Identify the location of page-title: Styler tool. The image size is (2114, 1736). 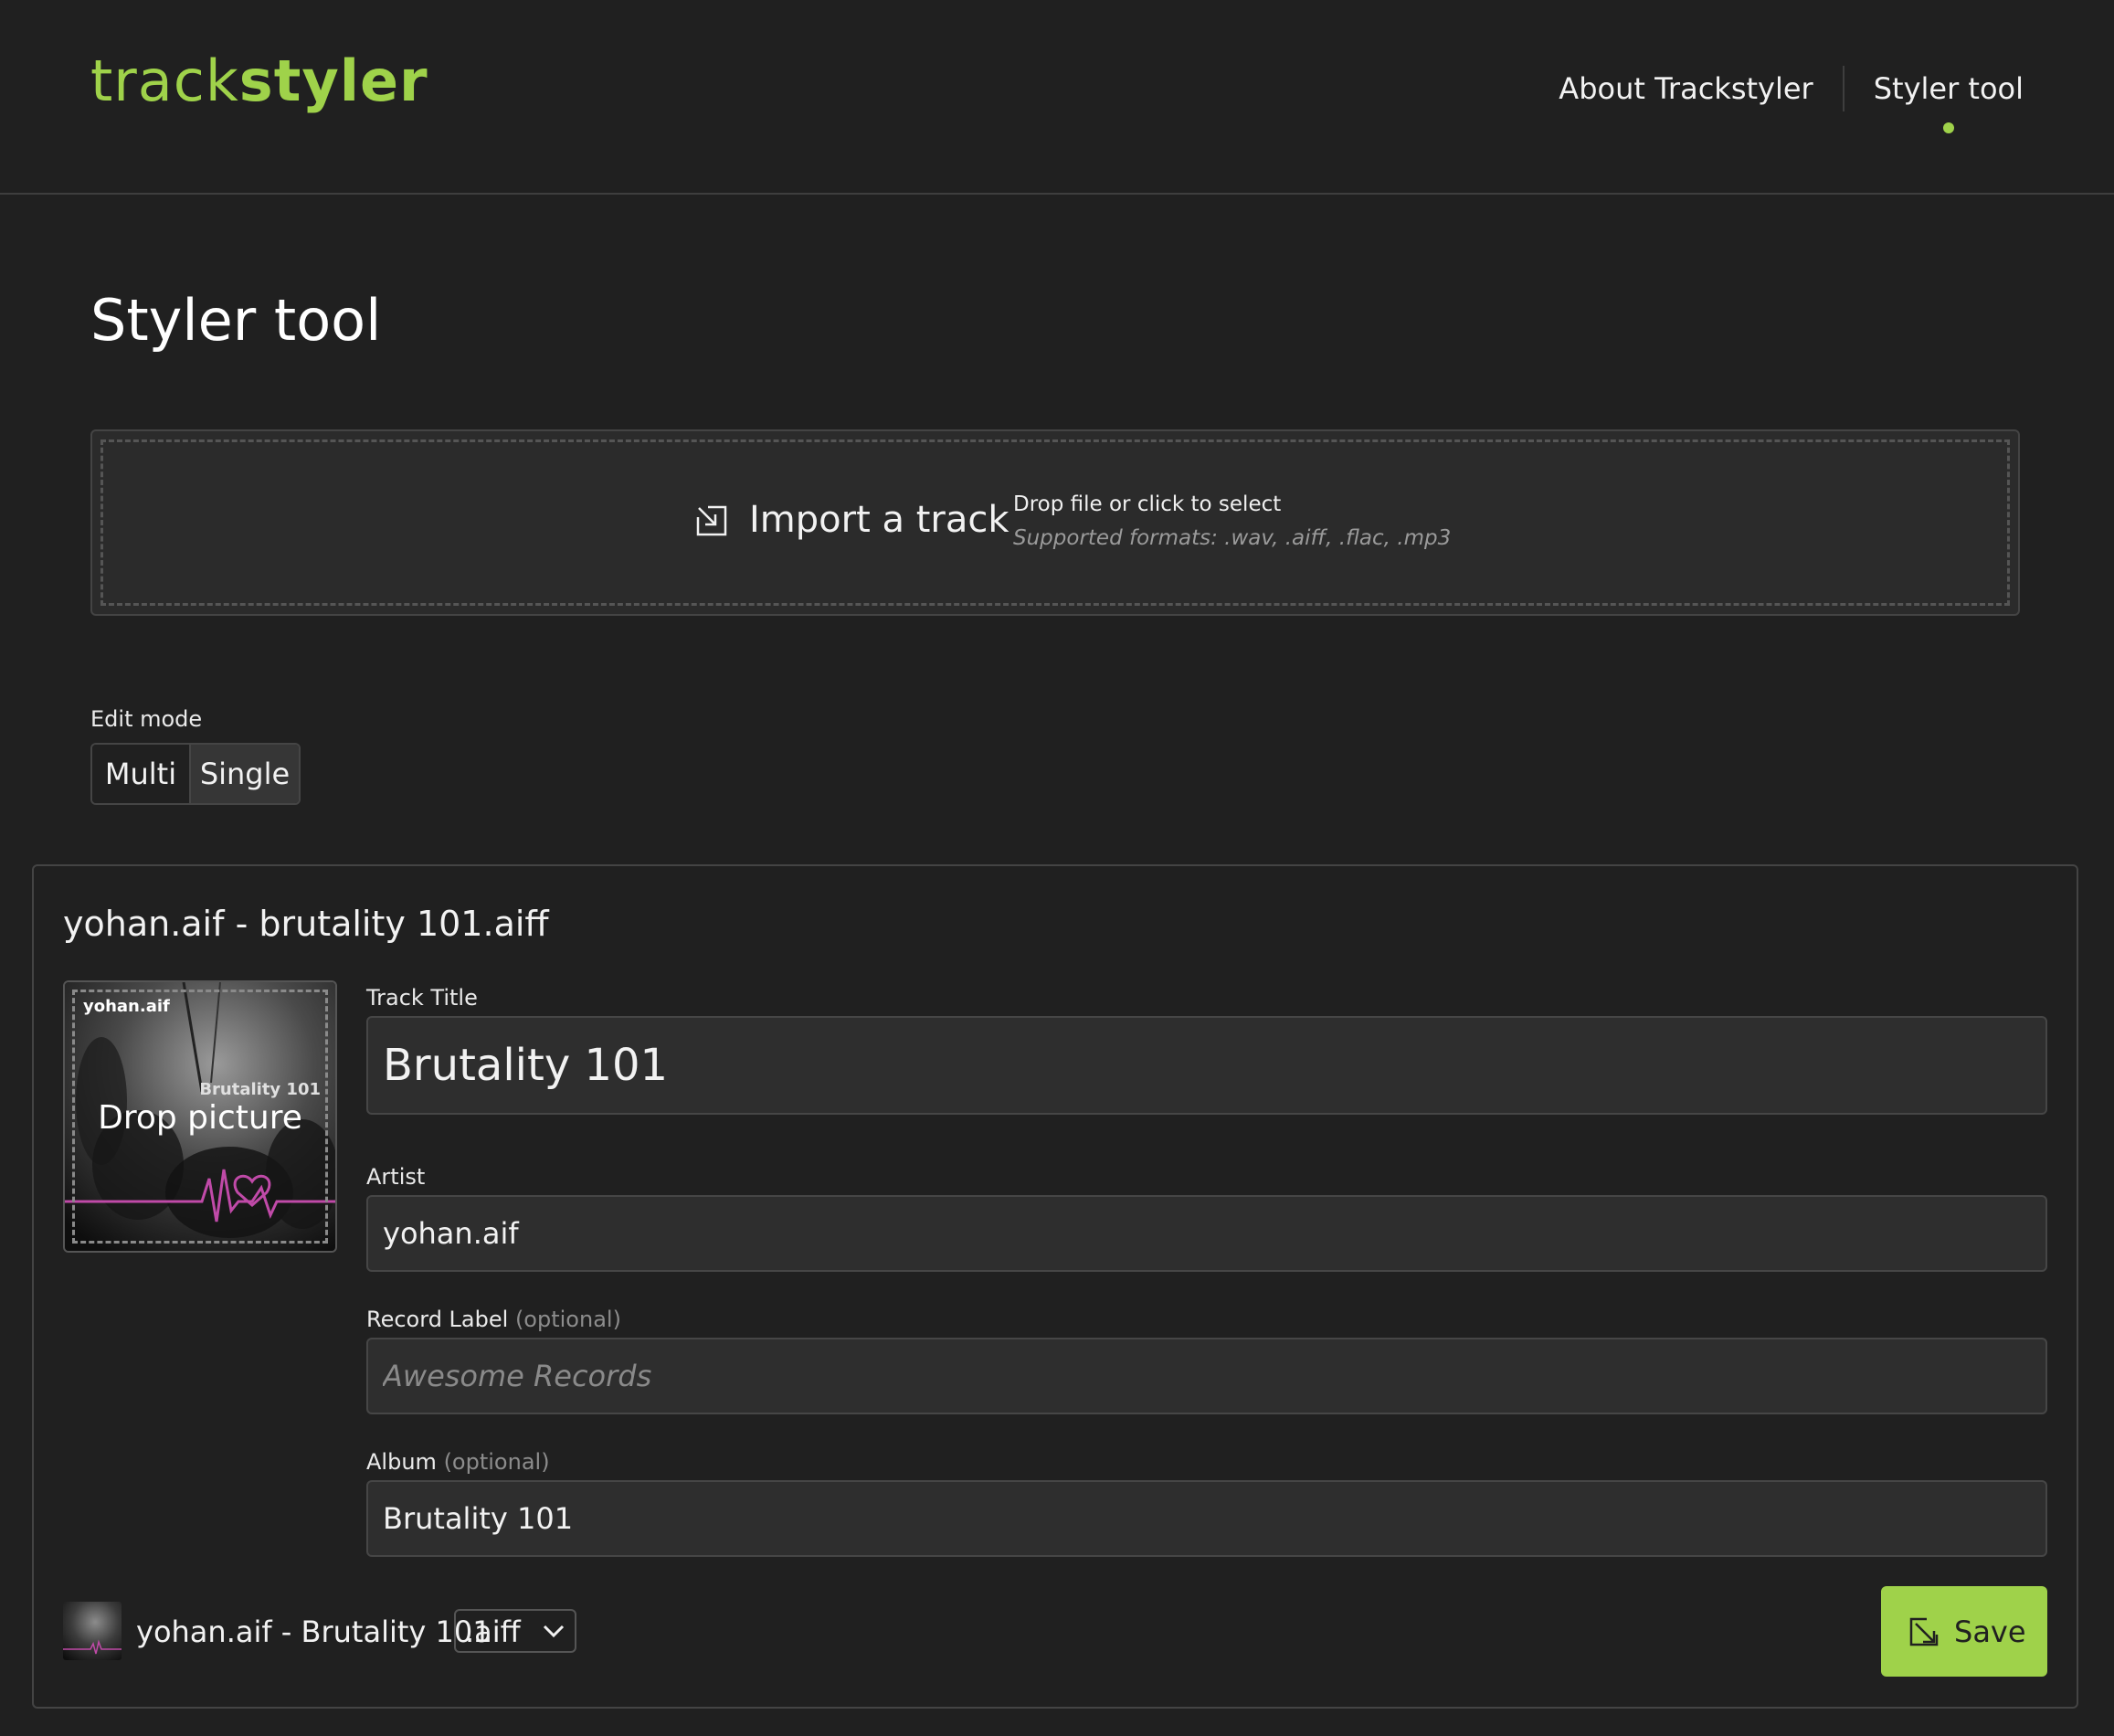
(236, 320).